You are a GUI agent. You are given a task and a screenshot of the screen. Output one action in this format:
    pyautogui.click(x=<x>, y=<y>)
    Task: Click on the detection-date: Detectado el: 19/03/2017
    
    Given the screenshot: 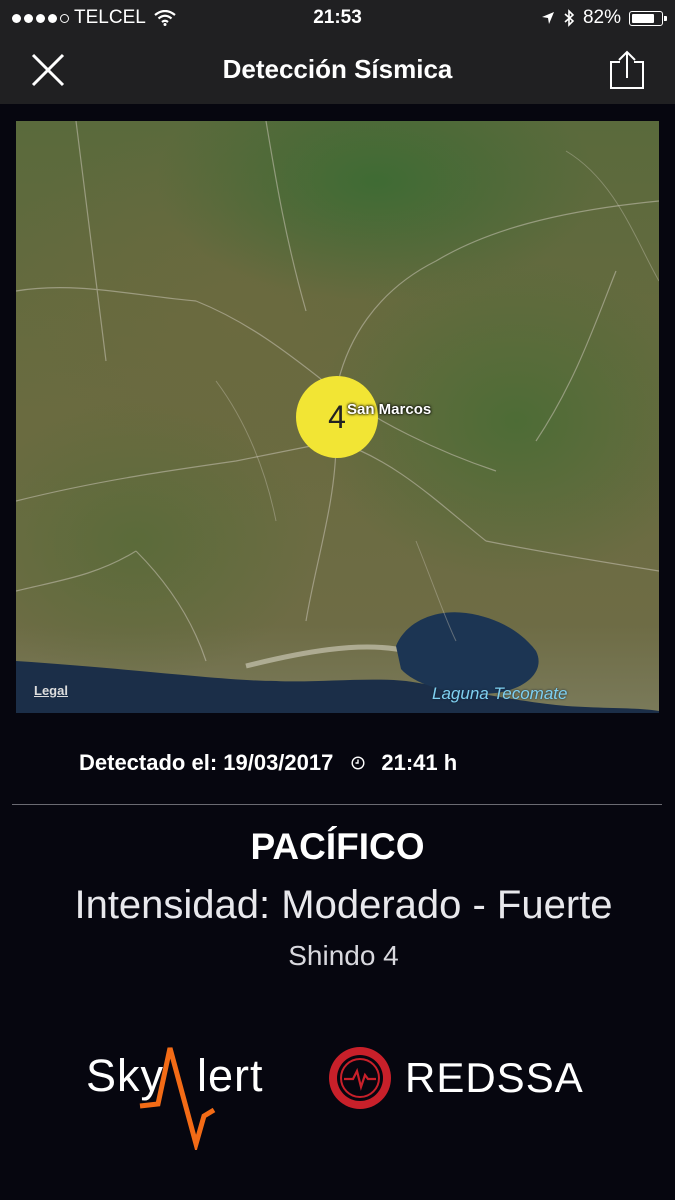 What is the action you would take?
    pyautogui.click(x=206, y=762)
    